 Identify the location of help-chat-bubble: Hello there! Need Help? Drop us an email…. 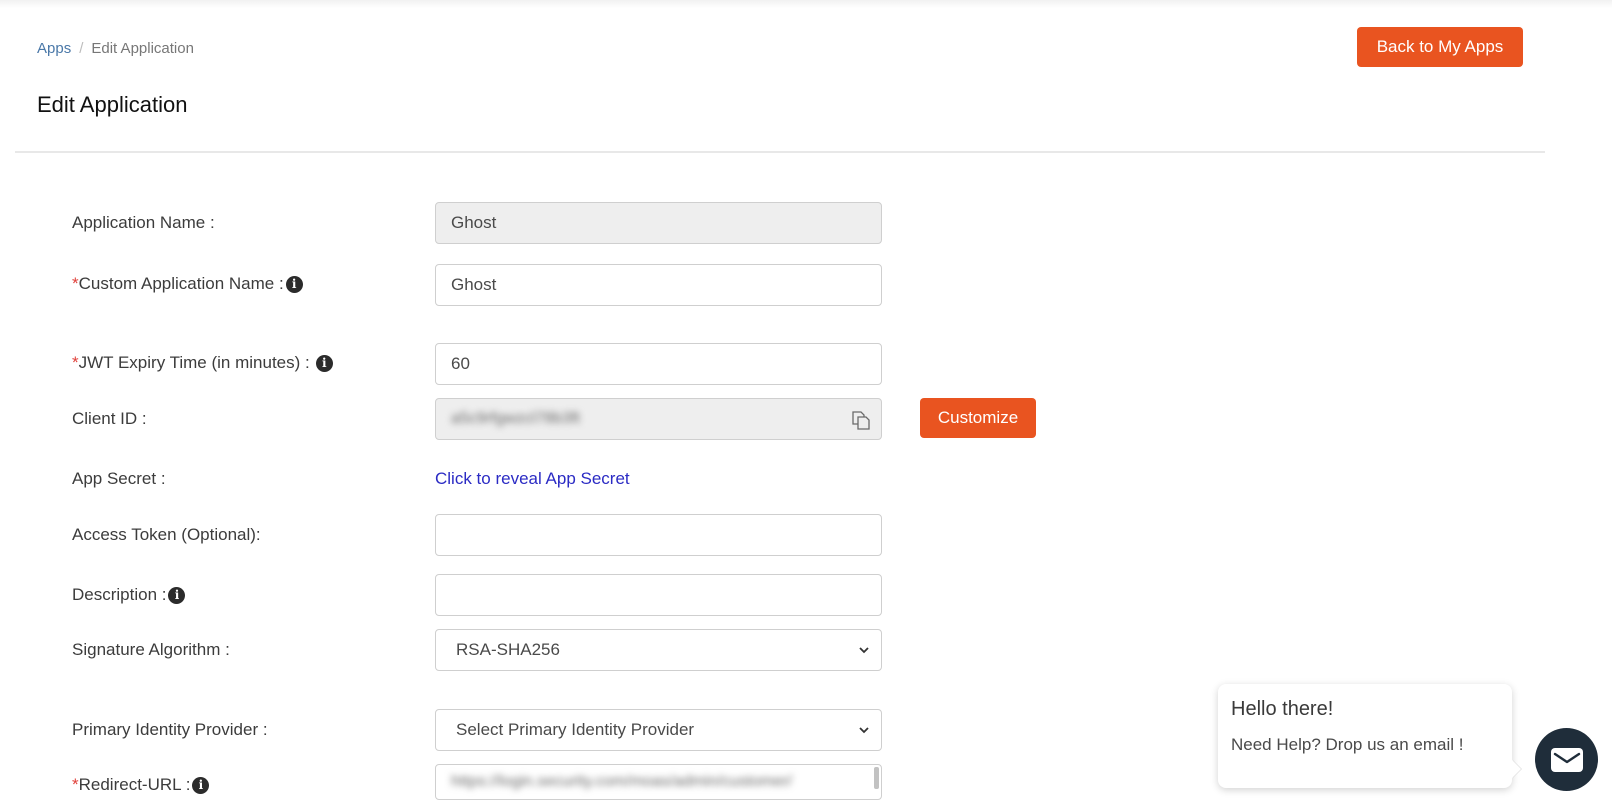
(1369, 736).